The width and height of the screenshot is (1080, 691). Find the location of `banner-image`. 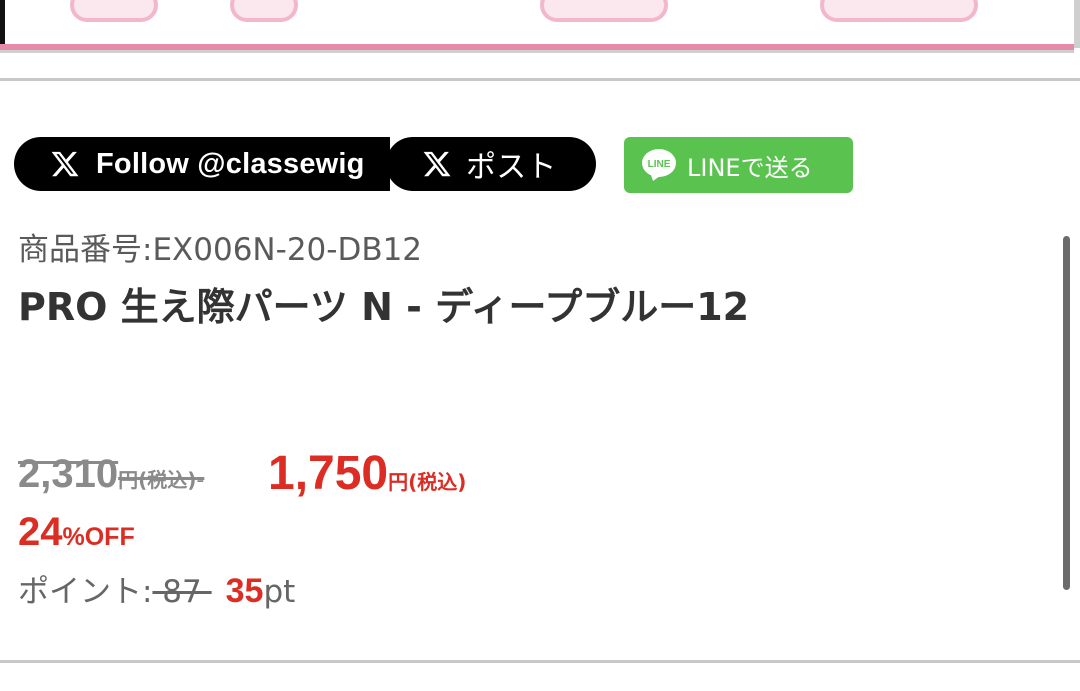

banner-image is located at coordinates (540, 25).